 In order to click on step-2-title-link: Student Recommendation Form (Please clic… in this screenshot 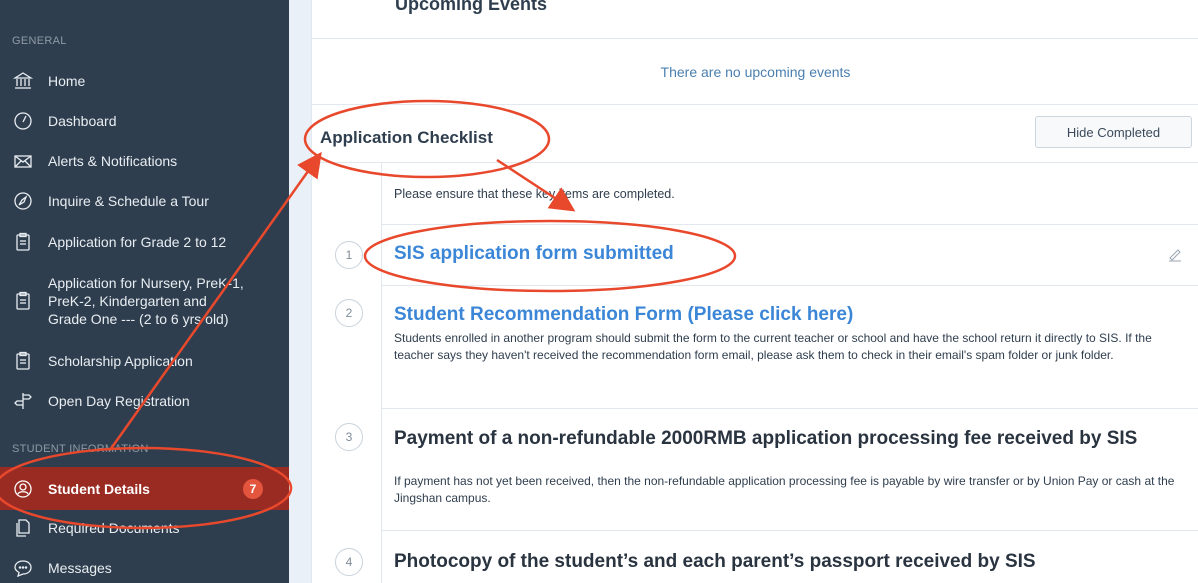, I will do `click(623, 315)`.